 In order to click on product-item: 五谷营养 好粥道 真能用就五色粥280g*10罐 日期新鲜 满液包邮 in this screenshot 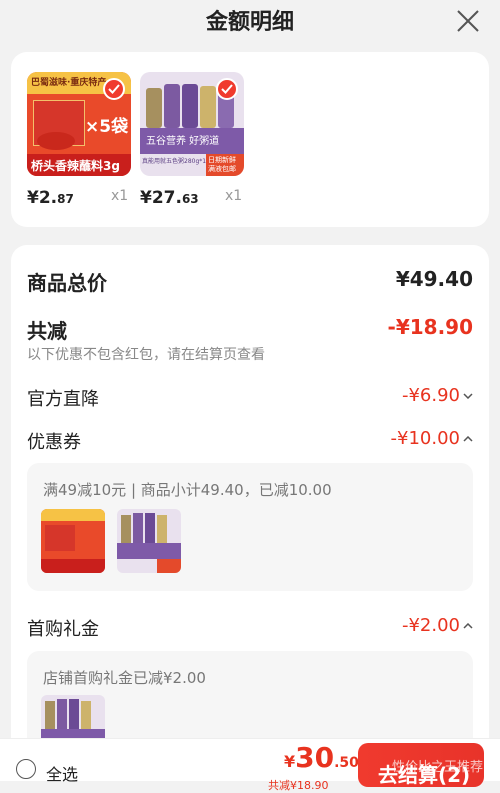, I will do `click(192, 124)`.